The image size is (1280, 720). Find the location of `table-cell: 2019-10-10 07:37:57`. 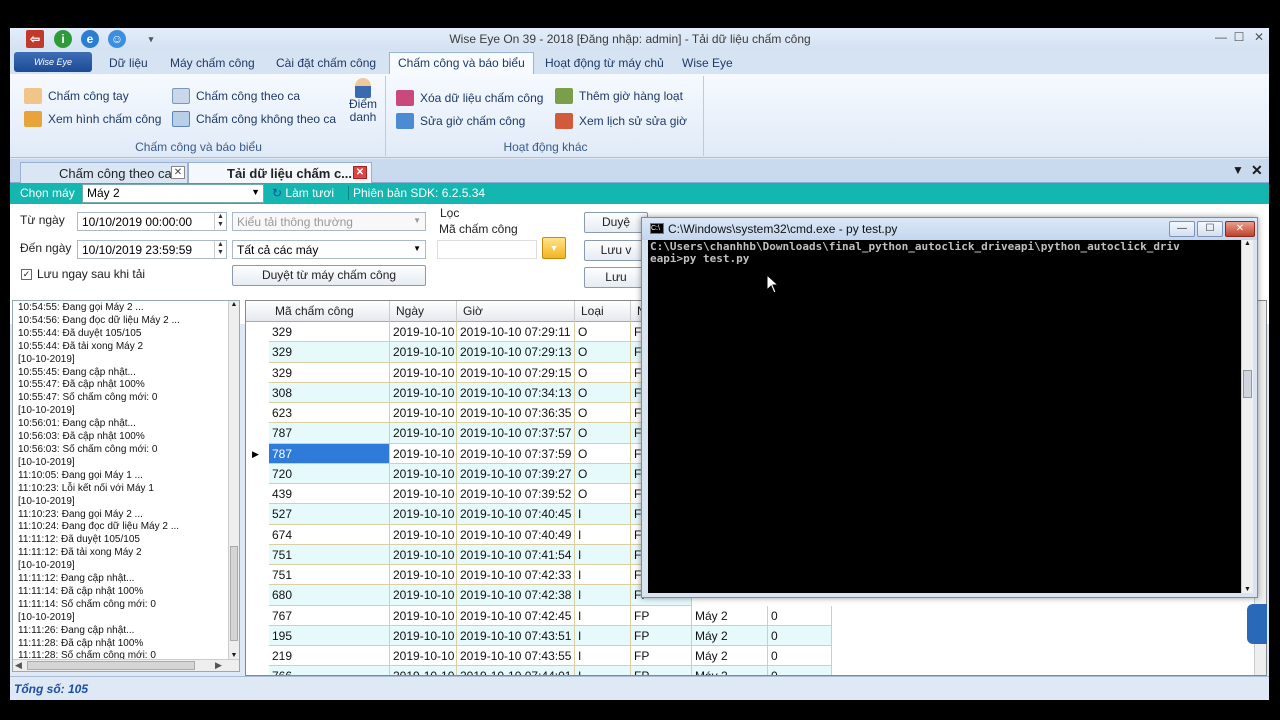

table-cell: 2019-10-10 07:37:57 is located at coordinates (516, 433).